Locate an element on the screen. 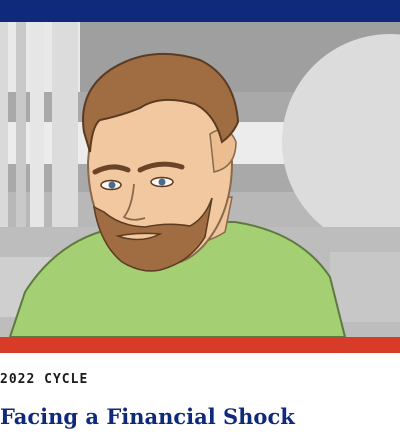  card-title-link: Facing a Financial Shock is located at coordinates (147, 416).